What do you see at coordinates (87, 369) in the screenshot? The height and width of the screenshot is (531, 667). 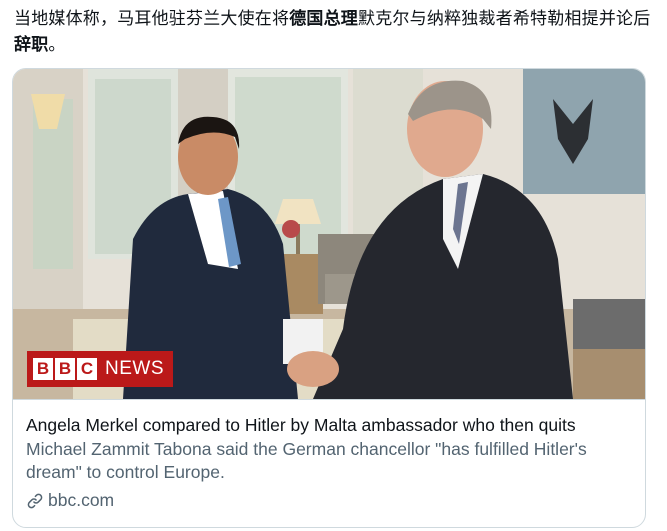 I see `bbc-logo-letter: C` at bounding box center [87, 369].